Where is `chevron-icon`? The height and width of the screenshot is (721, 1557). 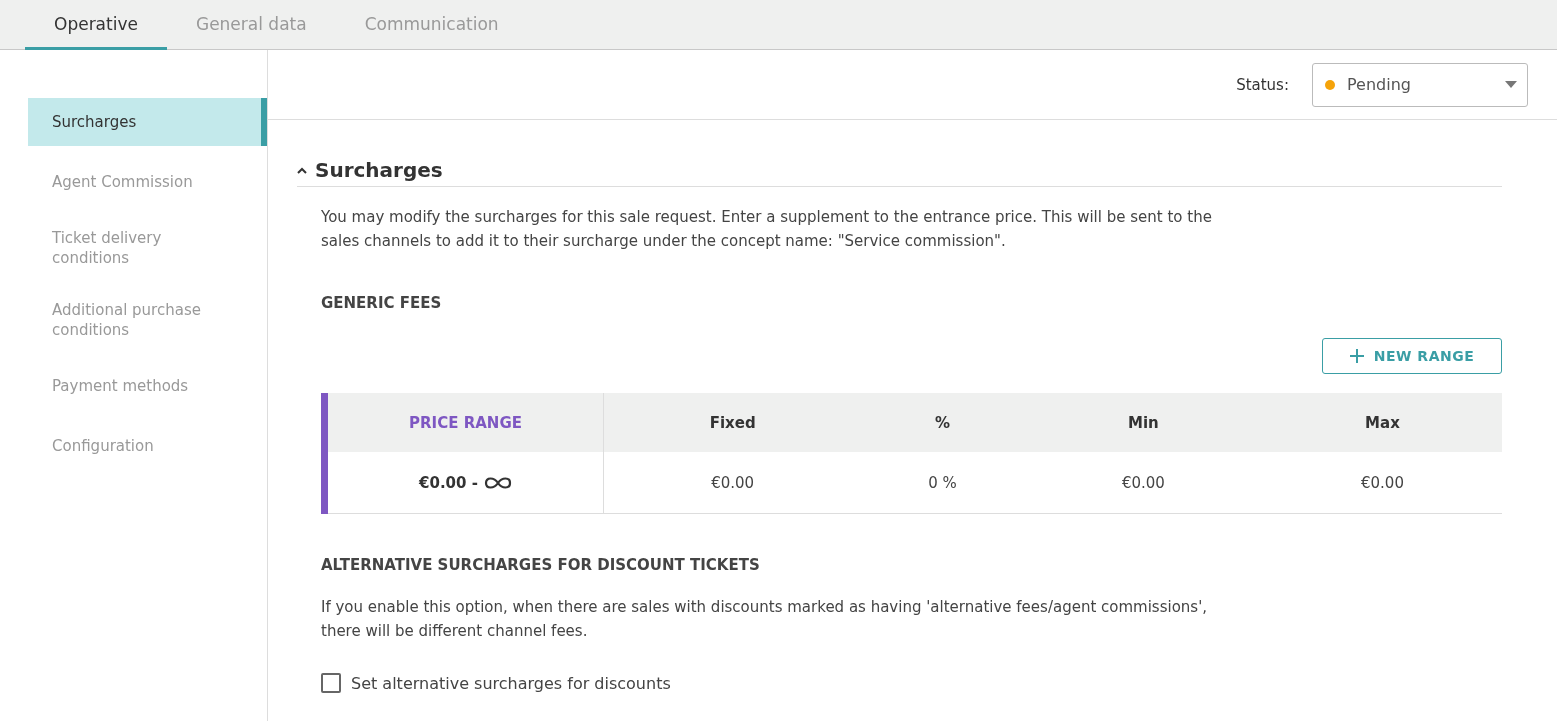
chevron-icon is located at coordinates (302, 170).